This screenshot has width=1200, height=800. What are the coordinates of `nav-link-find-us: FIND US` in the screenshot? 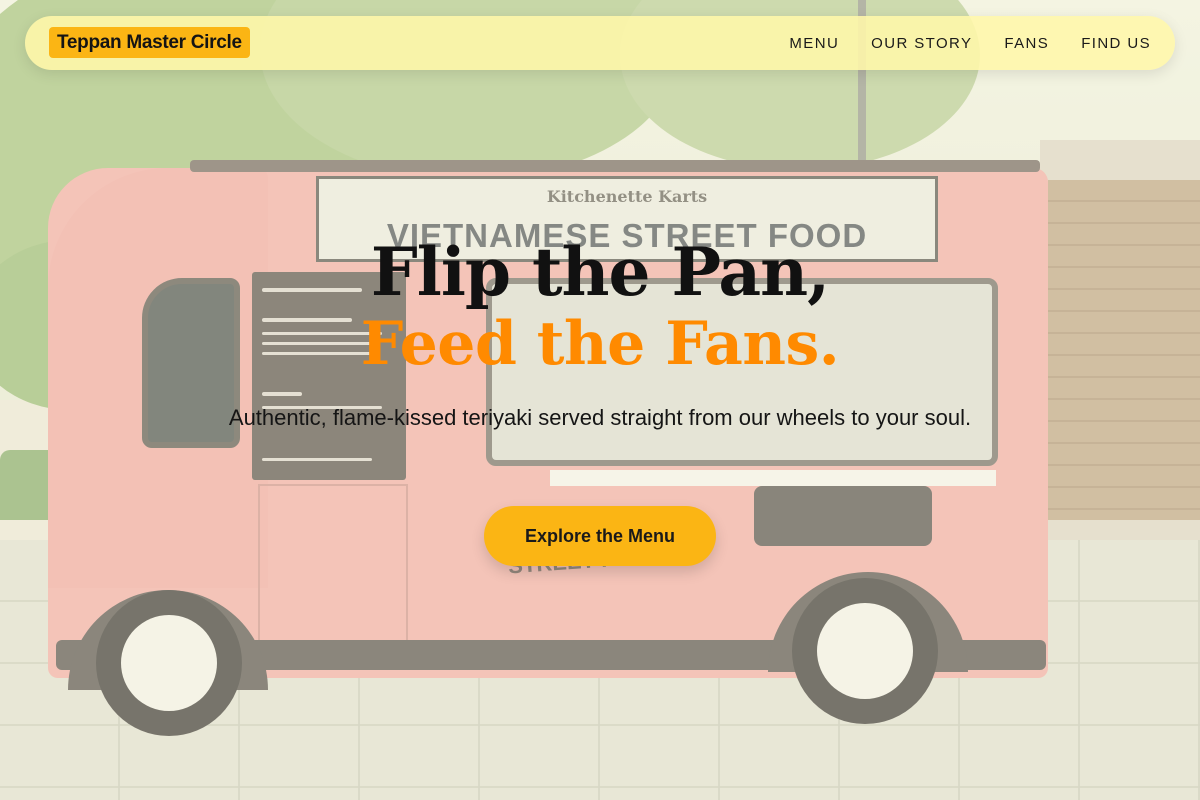 It's located at (1116, 43).